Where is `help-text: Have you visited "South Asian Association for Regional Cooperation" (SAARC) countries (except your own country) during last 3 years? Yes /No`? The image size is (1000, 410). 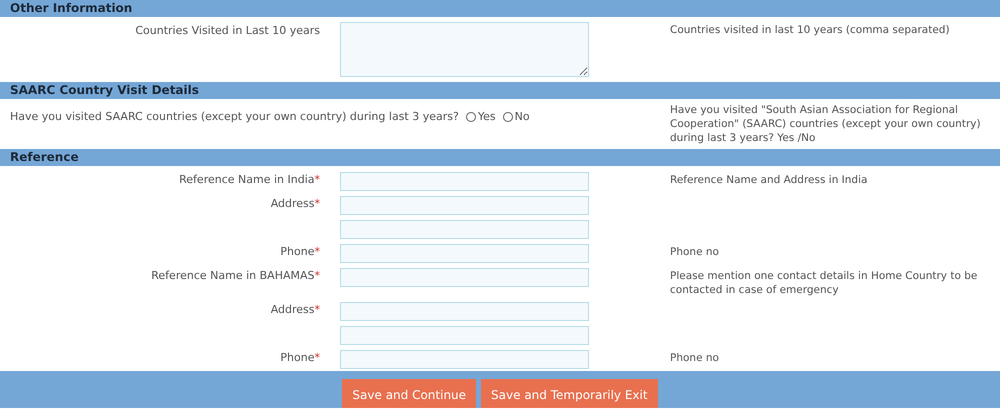 help-text: Have you visited "South Asian Association for Regional Cooperation" (SAARC) countries (except your own country) during last 3 years? Yes /No is located at coordinates (826, 124).